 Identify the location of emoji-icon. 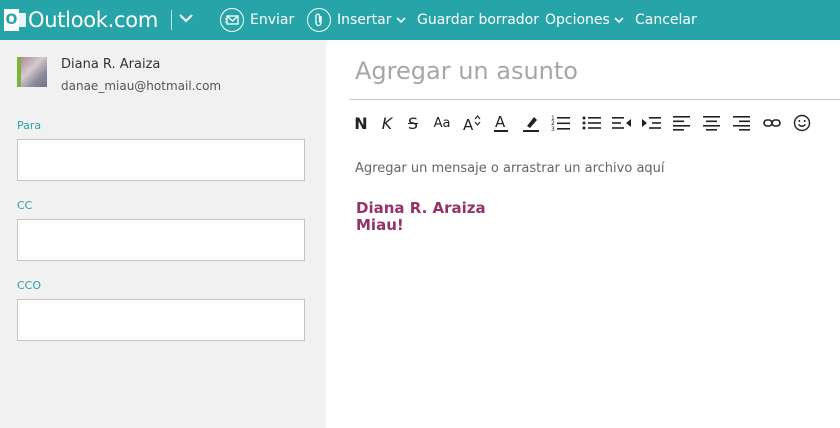
(802, 123).